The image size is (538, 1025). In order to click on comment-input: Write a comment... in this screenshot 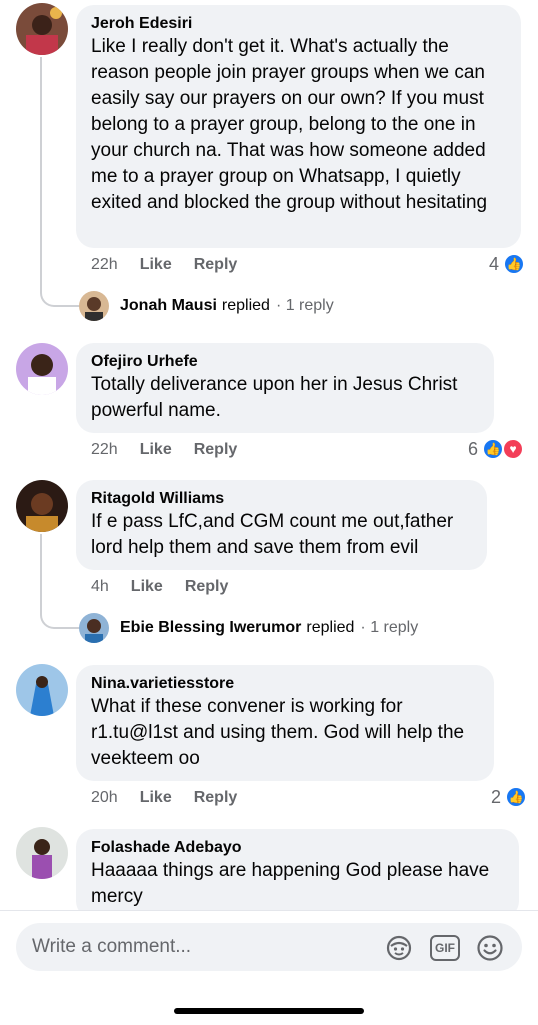, I will do `click(111, 947)`.